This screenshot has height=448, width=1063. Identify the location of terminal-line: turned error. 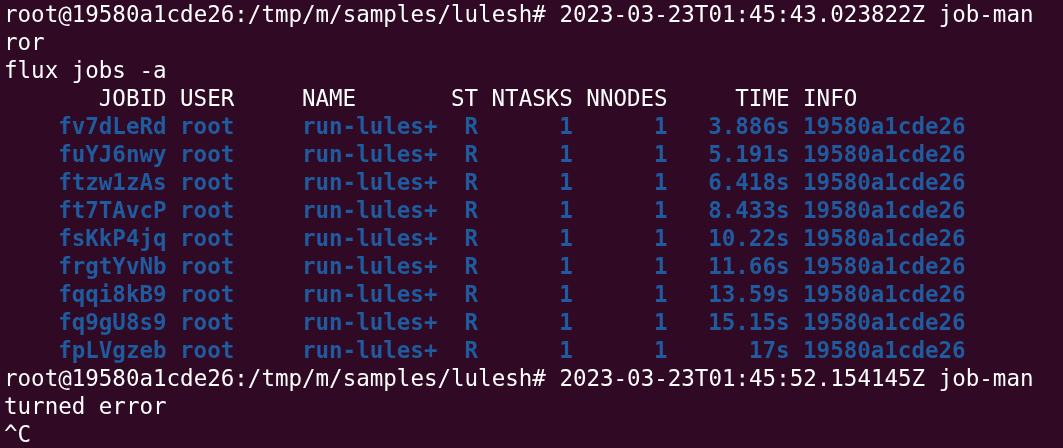
(86, 406).